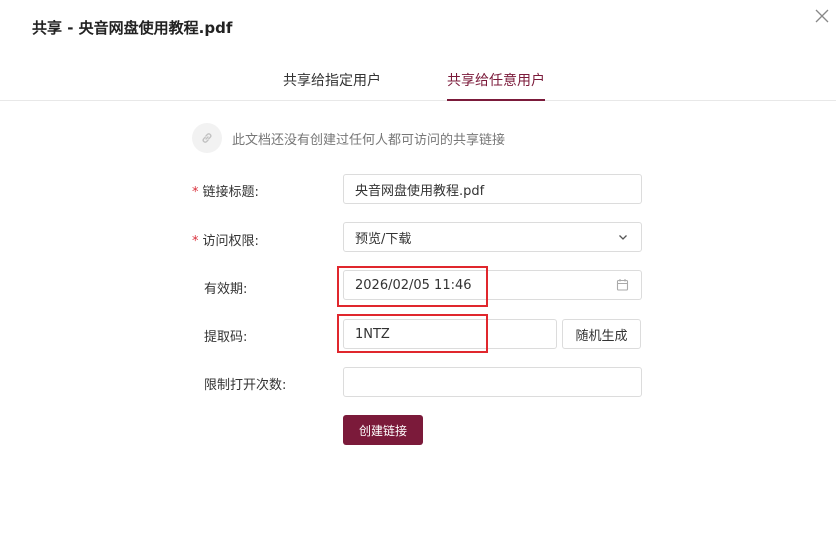 The width and height of the screenshot is (836, 534). What do you see at coordinates (492, 285) in the screenshot?
I see `expiry-date-input: 2026/02/05 11:46` at bounding box center [492, 285].